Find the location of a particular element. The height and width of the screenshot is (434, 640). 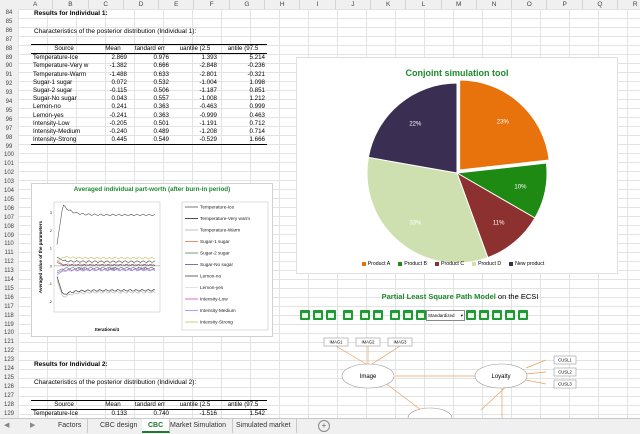

row-header: 102 is located at coordinates (9, 173).